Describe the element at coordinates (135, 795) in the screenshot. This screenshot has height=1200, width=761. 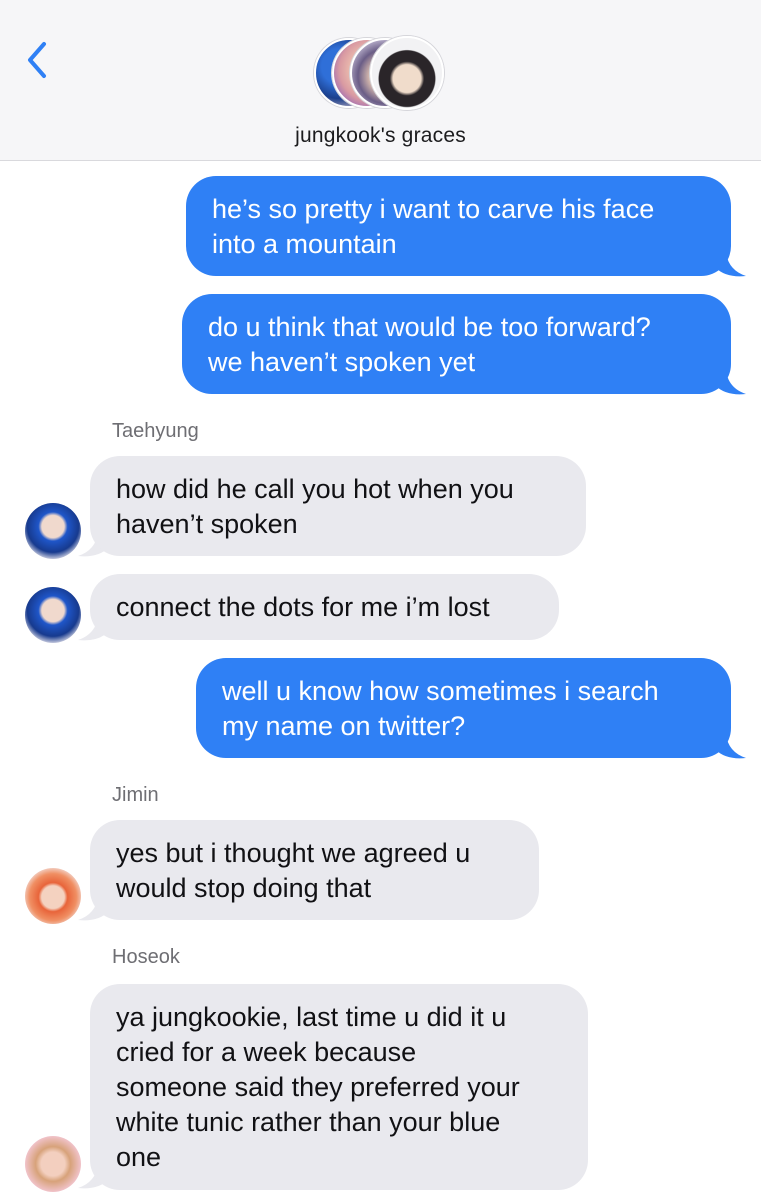
I see `sender-name: Jimin` at that location.